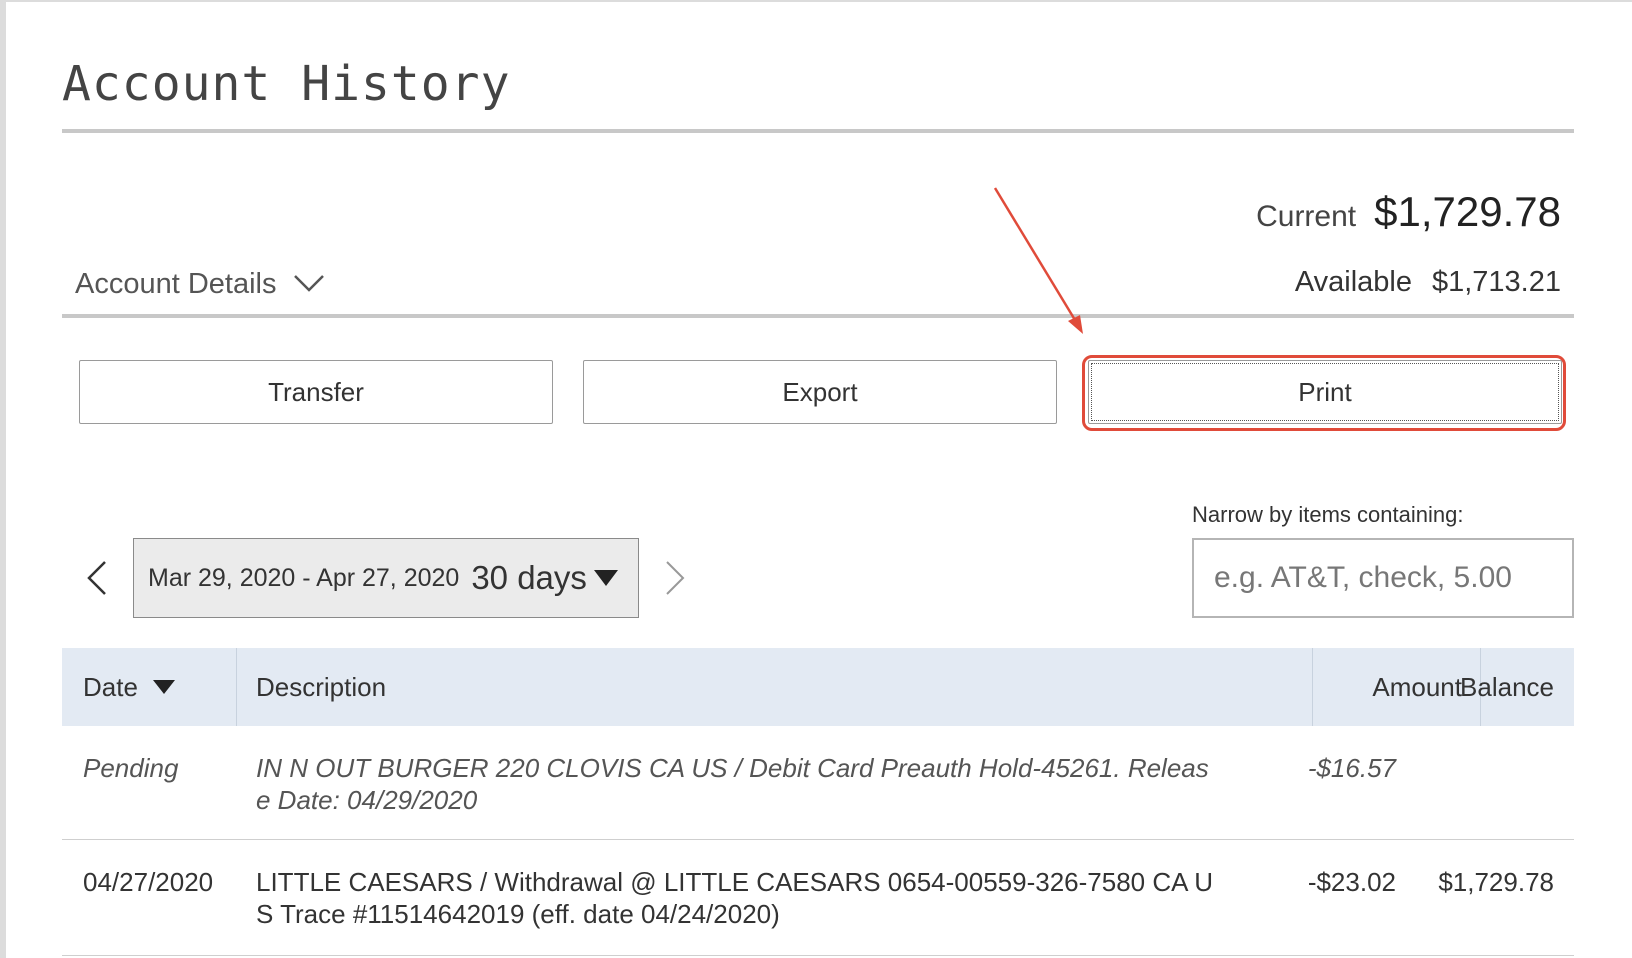  I want to click on account-details-toggle: Account Details, so click(200, 284).